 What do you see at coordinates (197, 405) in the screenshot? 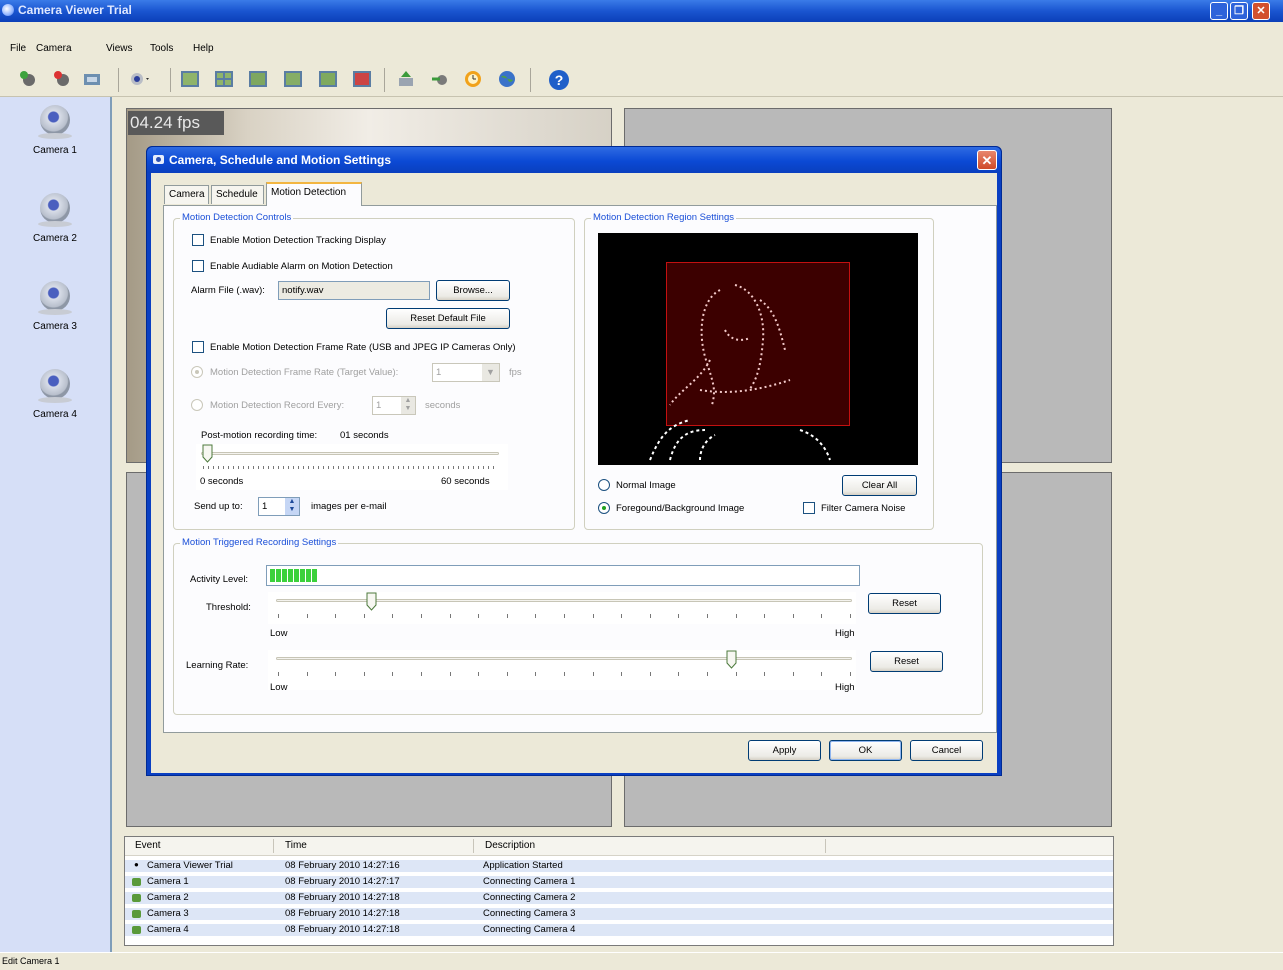
I see `record-every-radio` at bounding box center [197, 405].